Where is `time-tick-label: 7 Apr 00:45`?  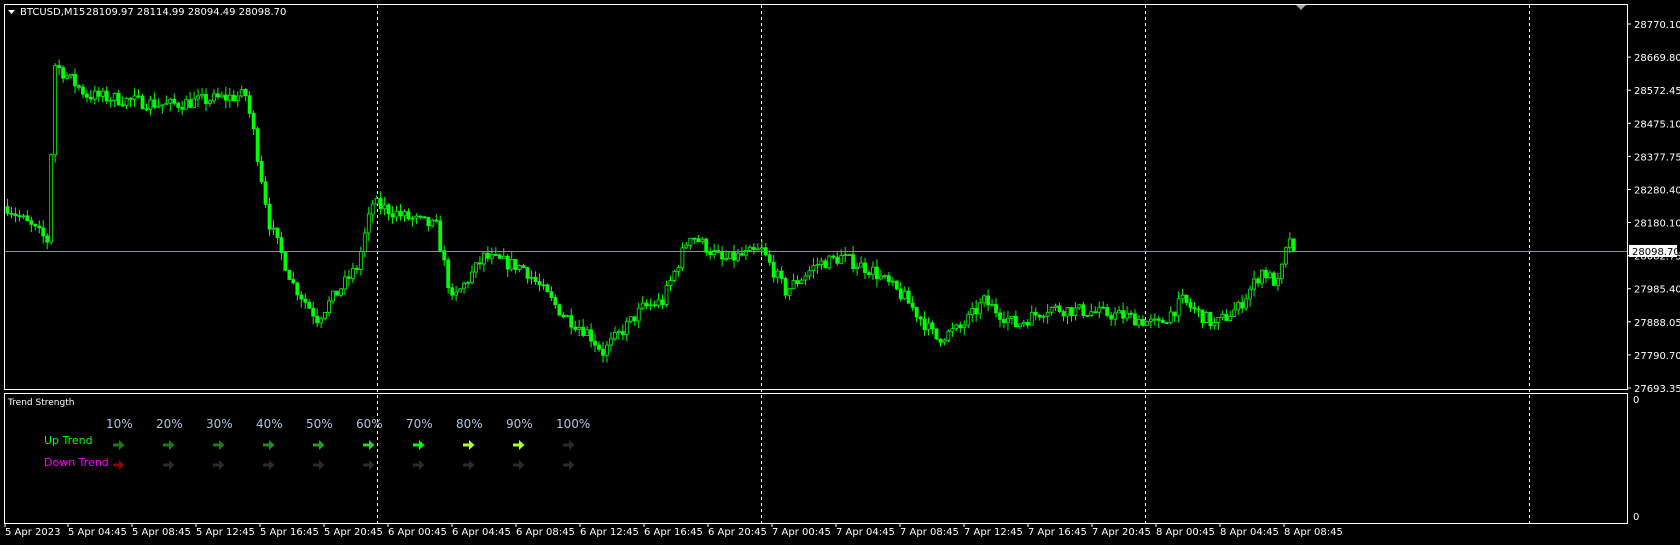
time-tick-label: 7 Apr 00:45 is located at coordinates (801, 532).